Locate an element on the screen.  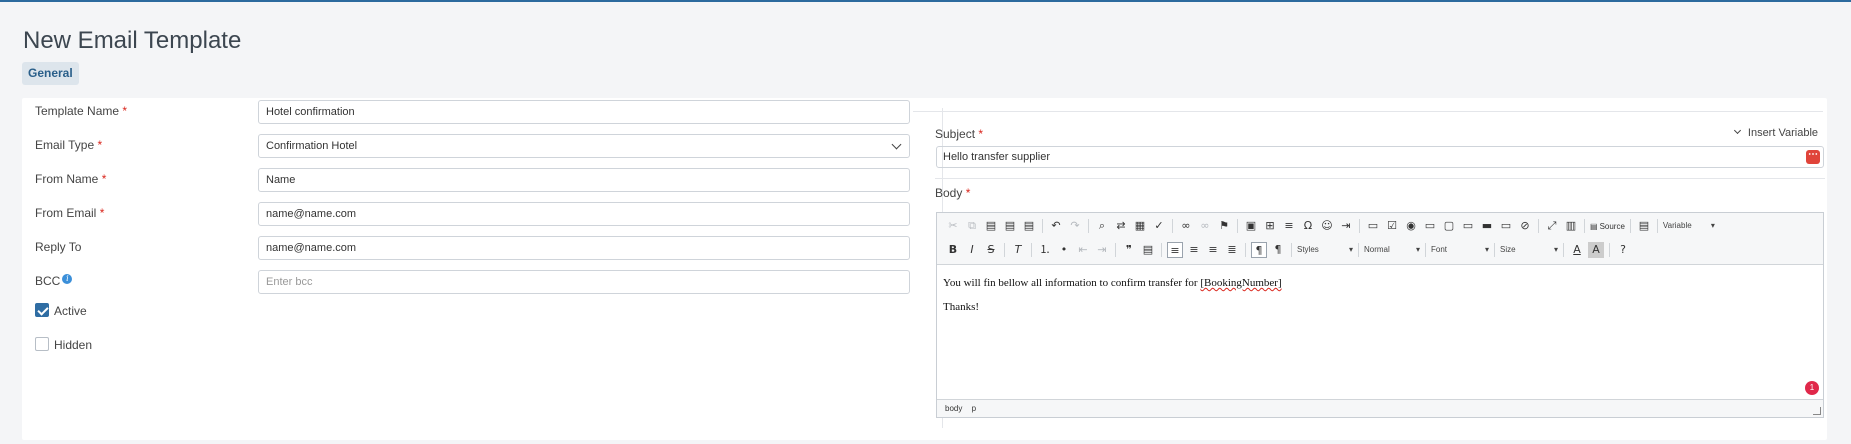
strikethrough-icon: S is located at coordinates (991, 250).